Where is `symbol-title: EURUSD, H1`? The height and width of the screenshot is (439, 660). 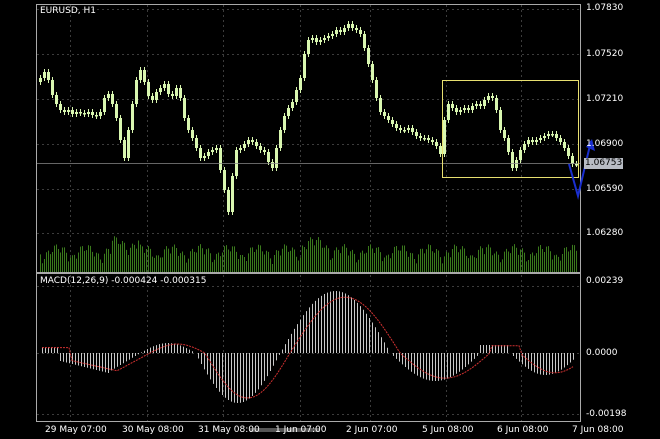
symbol-title: EURUSD, H1 is located at coordinates (68, 11).